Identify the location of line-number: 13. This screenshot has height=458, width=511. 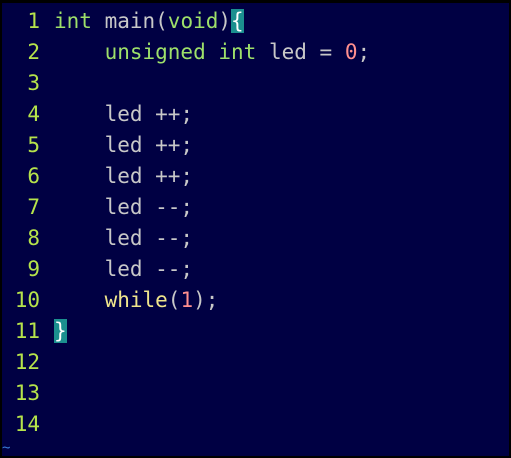
(27, 393).